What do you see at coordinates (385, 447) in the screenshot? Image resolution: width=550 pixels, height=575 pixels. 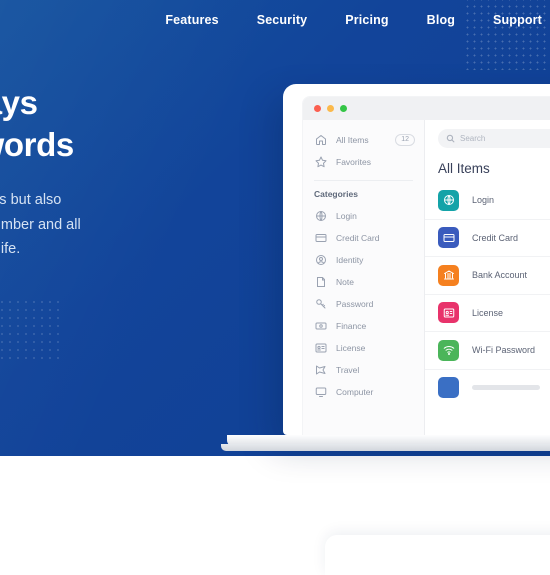 I see `laptop-base-lip` at bounding box center [385, 447].